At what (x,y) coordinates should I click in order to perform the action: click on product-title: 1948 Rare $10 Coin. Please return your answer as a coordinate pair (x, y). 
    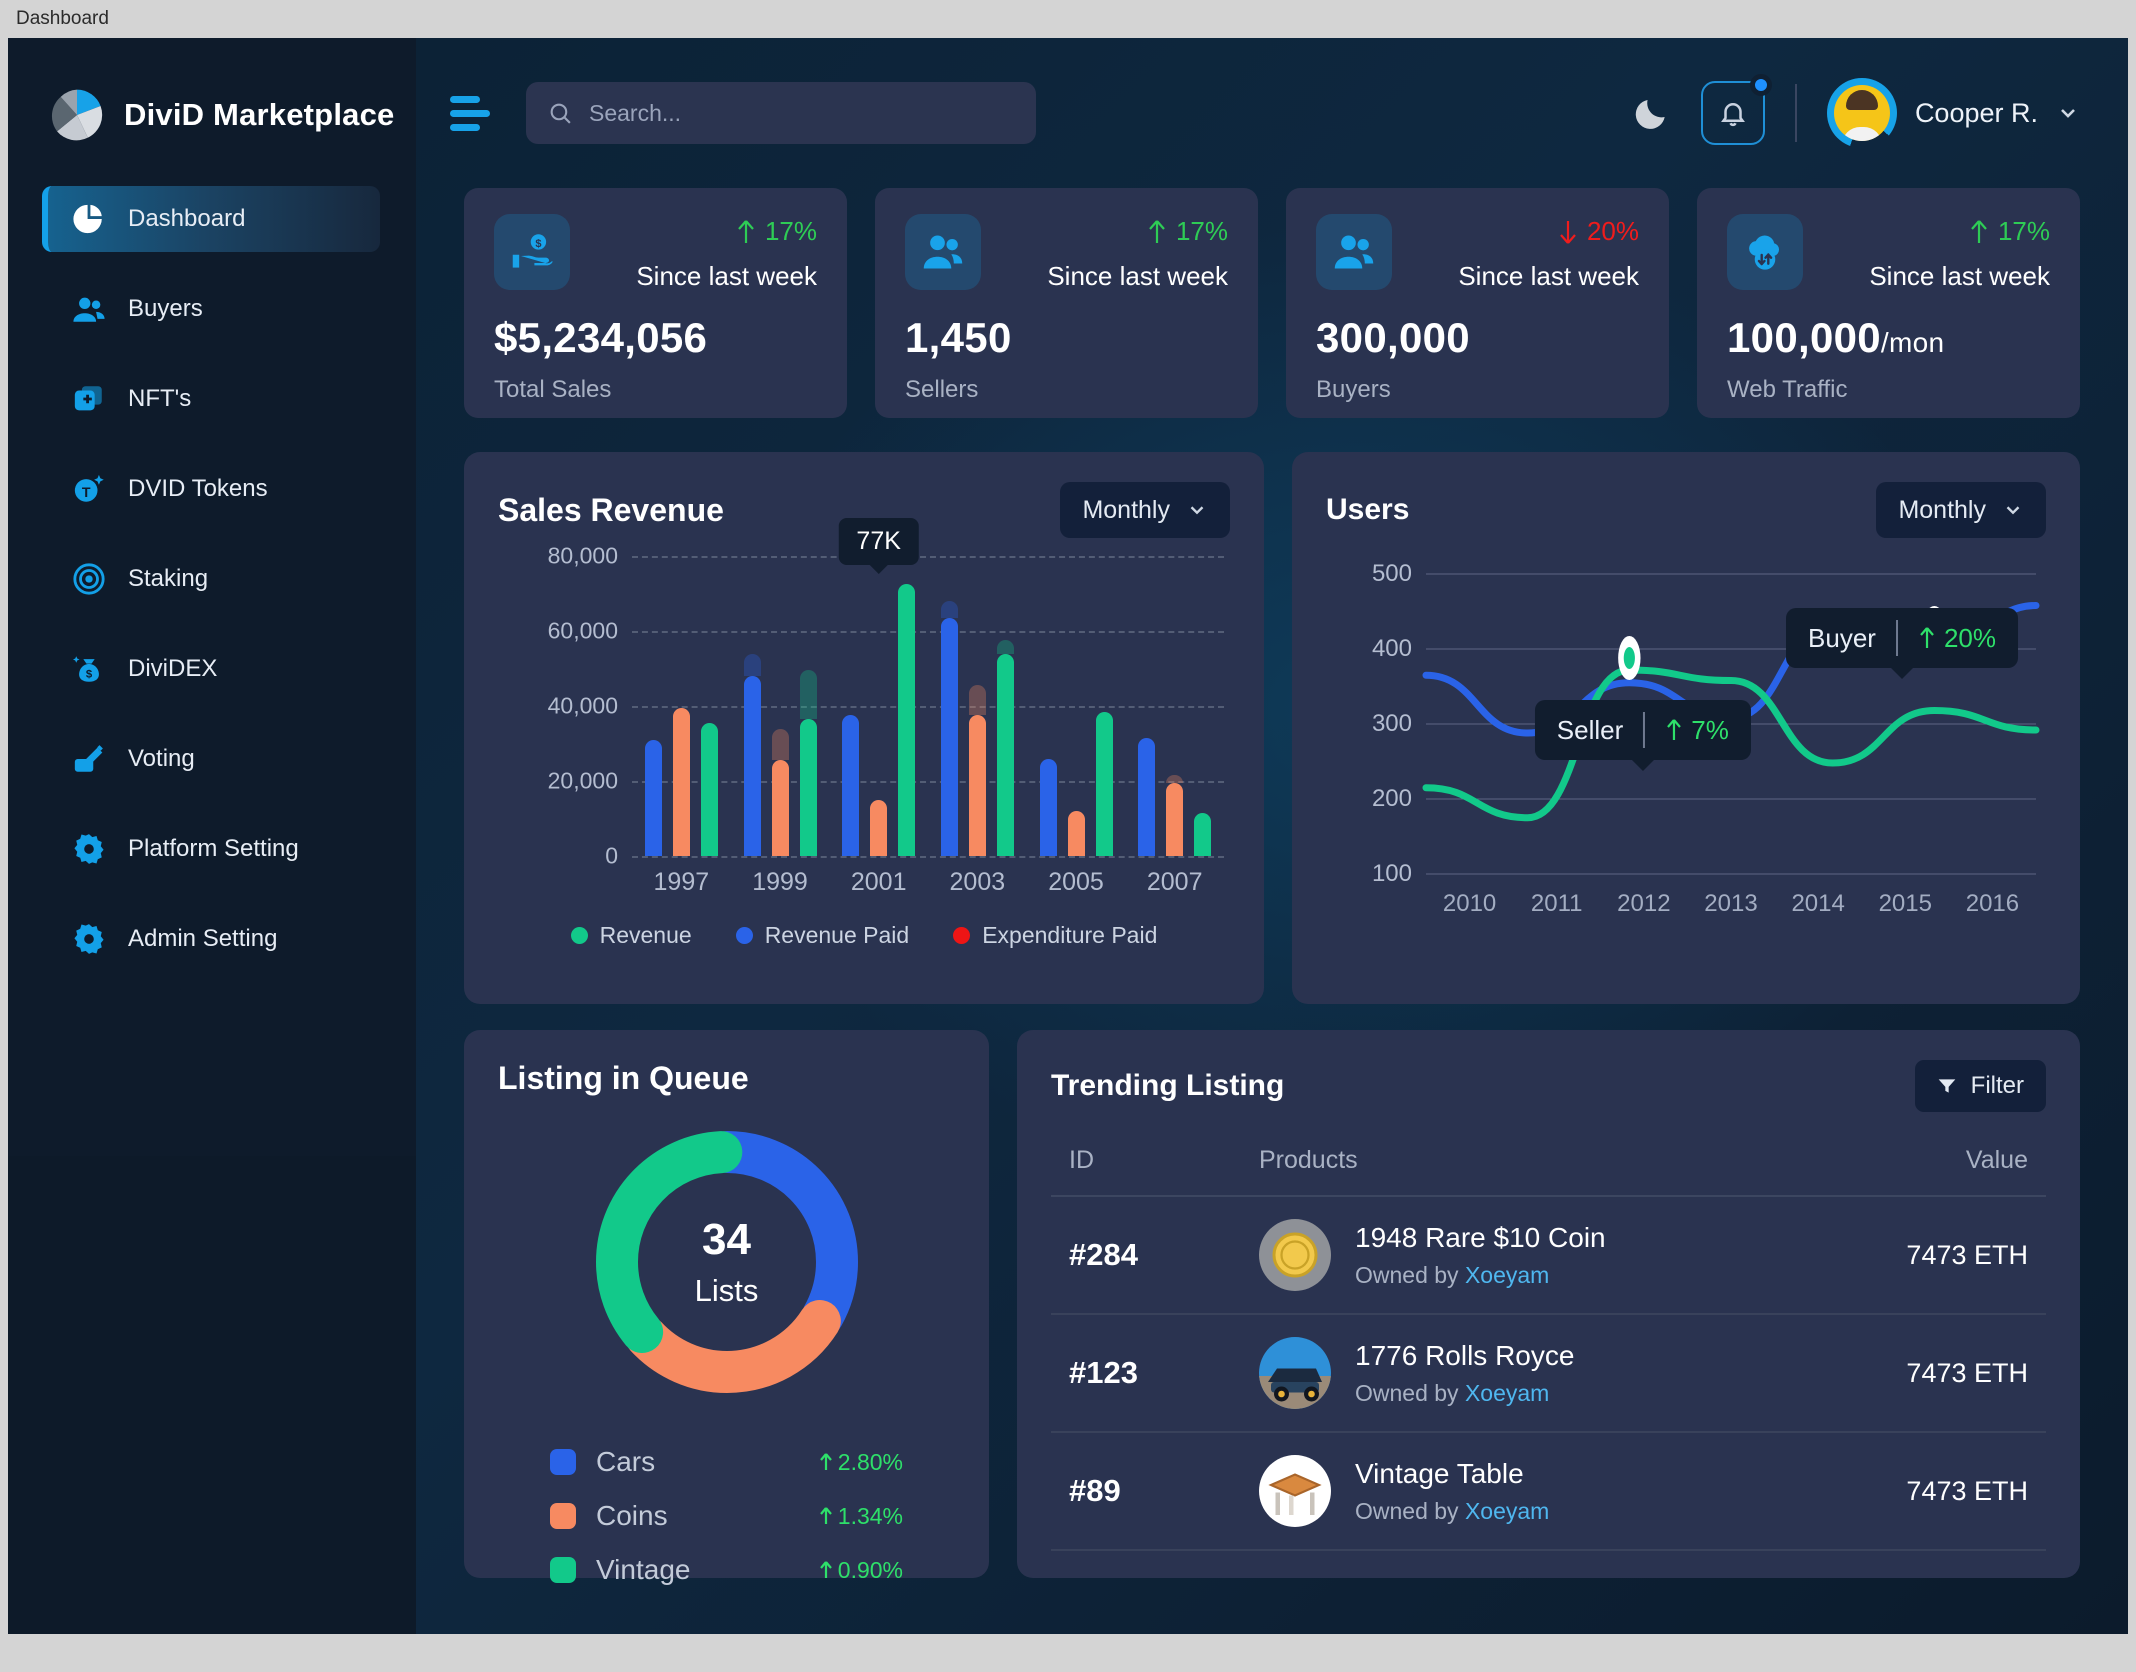
    Looking at the image, I should click on (1480, 1237).